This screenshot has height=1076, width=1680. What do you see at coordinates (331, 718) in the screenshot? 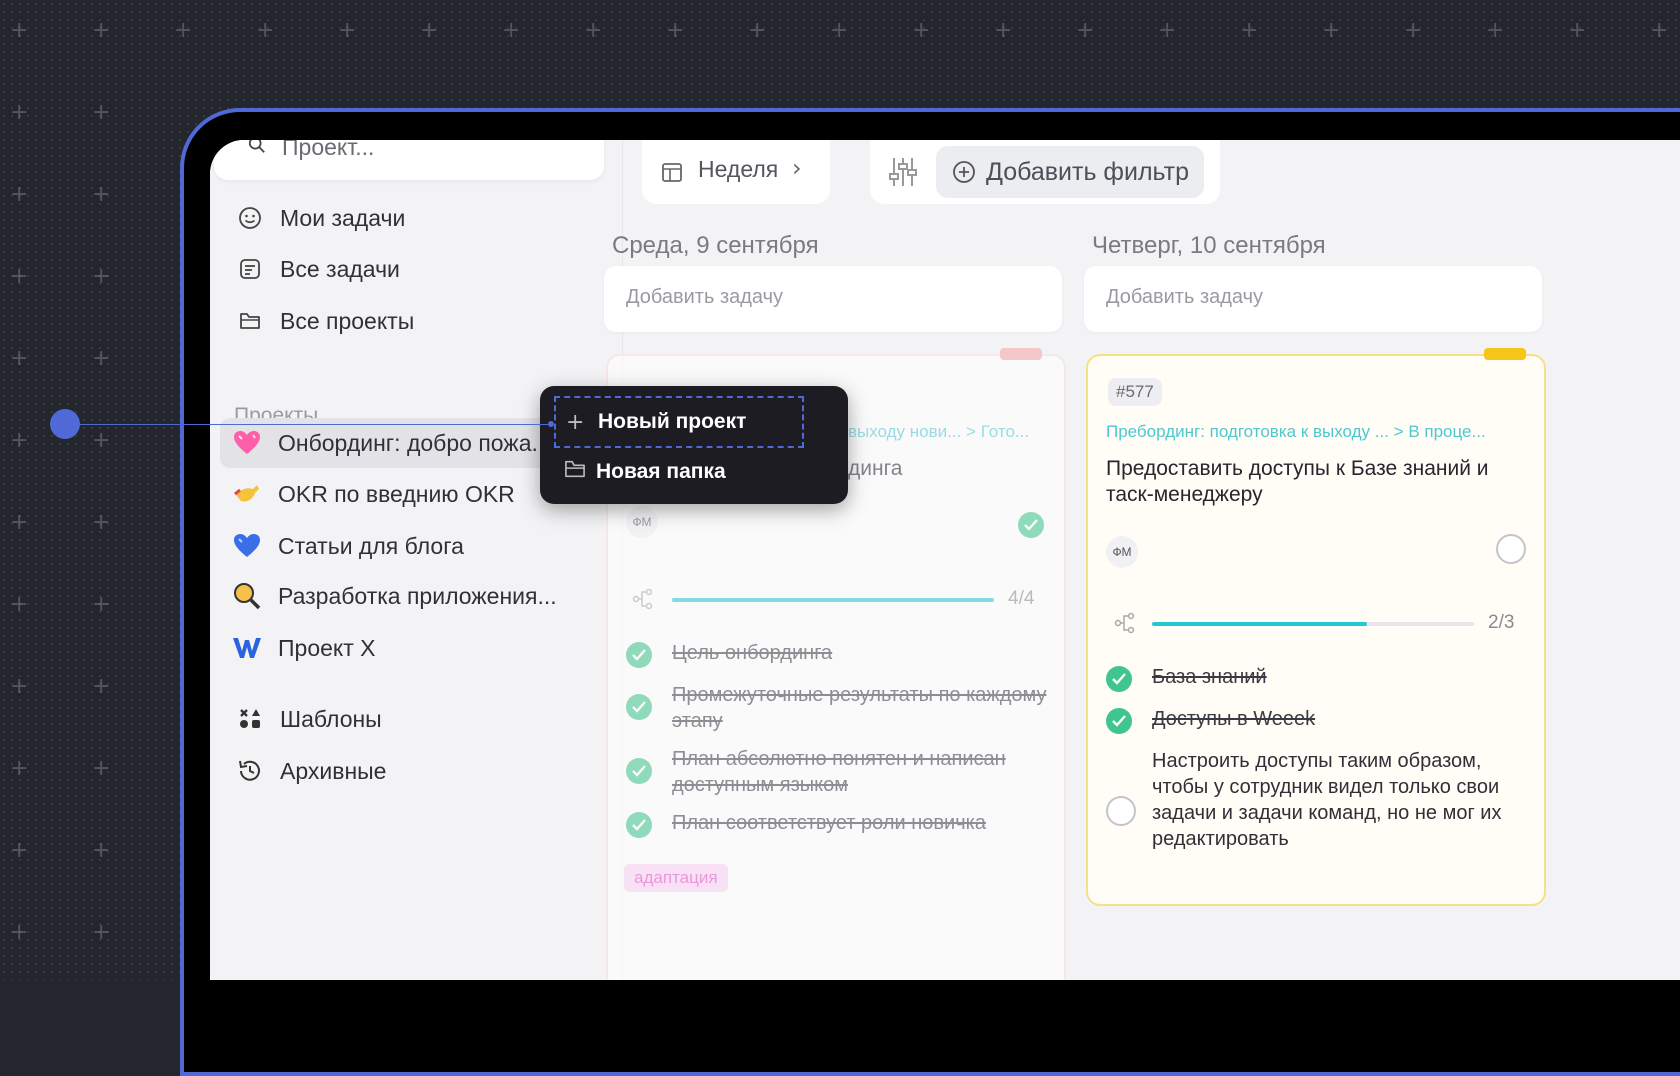
I see `nav-label: Шаблоны` at bounding box center [331, 718].